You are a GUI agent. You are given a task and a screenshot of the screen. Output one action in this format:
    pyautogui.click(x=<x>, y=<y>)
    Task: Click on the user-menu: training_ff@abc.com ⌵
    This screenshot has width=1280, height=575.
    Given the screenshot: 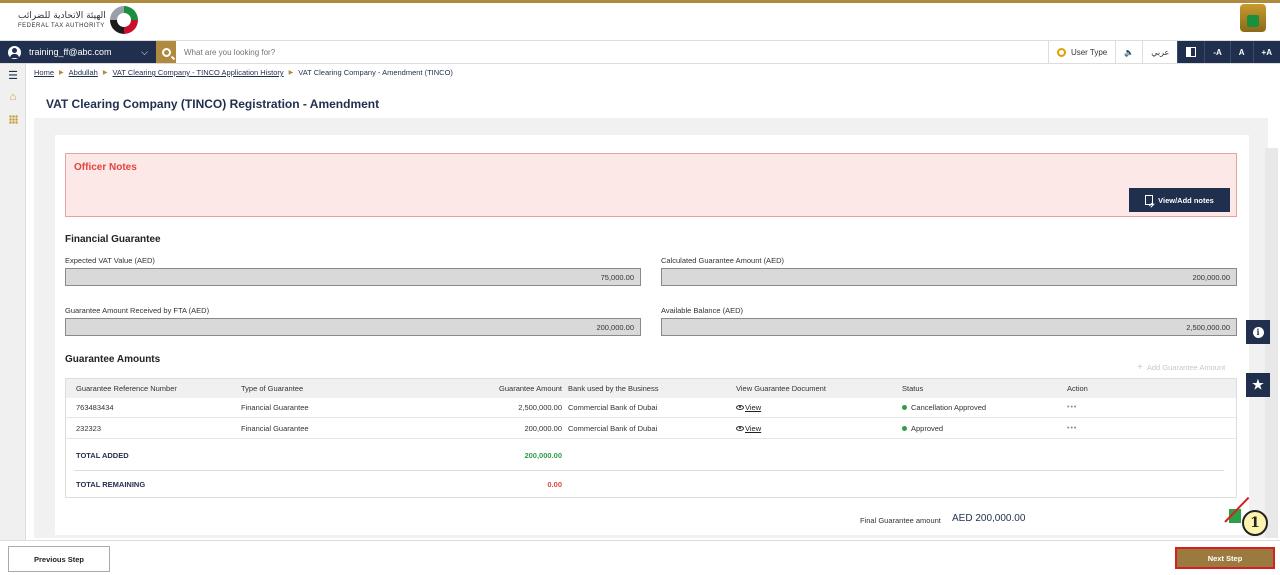 What is the action you would take?
    pyautogui.click(x=78, y=52)
    